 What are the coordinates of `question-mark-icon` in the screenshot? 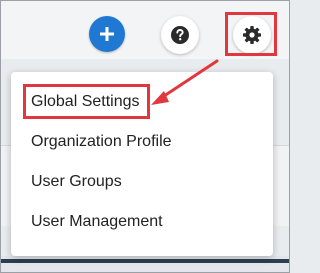 It's located at (180, 35).